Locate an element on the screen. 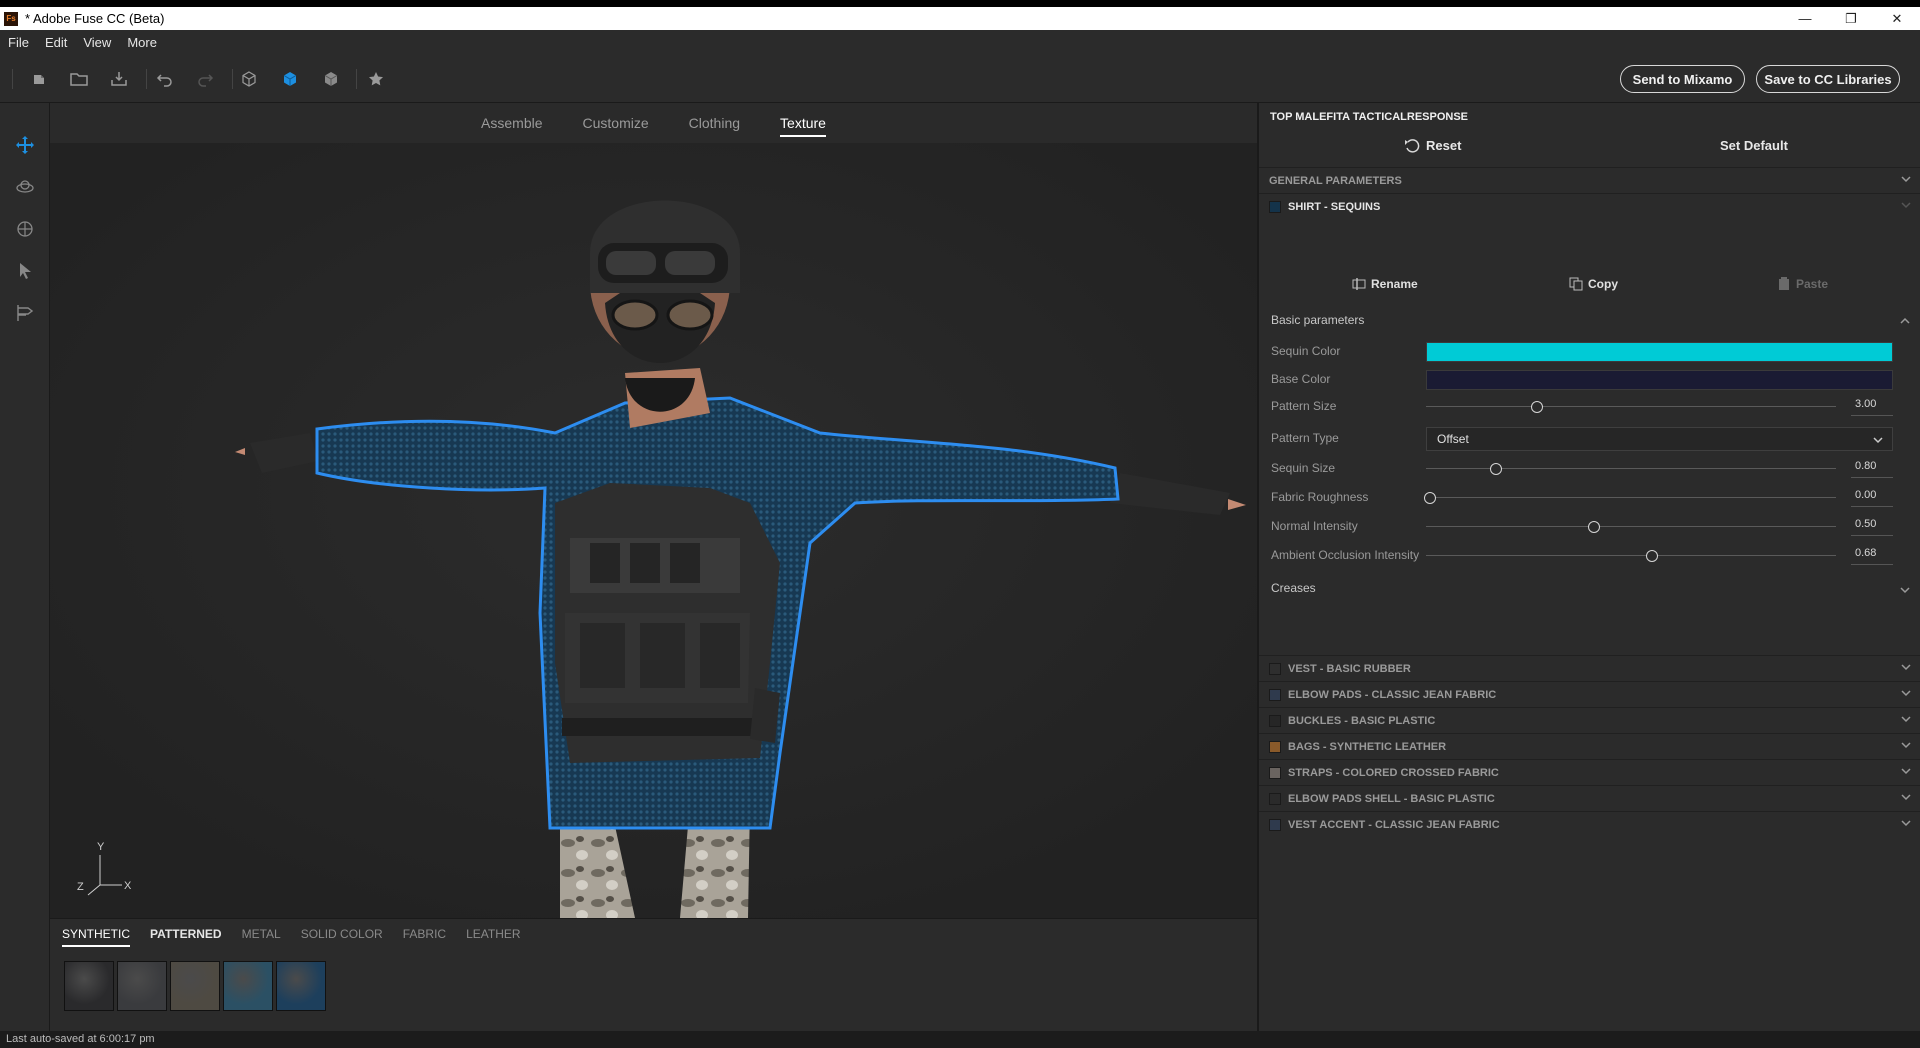  send-to-mixamo-button: Send to Mixamo is located at coordinates (1682, 79).